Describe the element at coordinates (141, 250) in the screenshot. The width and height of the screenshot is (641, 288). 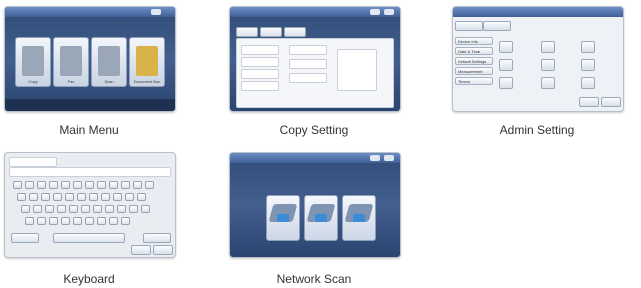
I see `ok-button` at that location.